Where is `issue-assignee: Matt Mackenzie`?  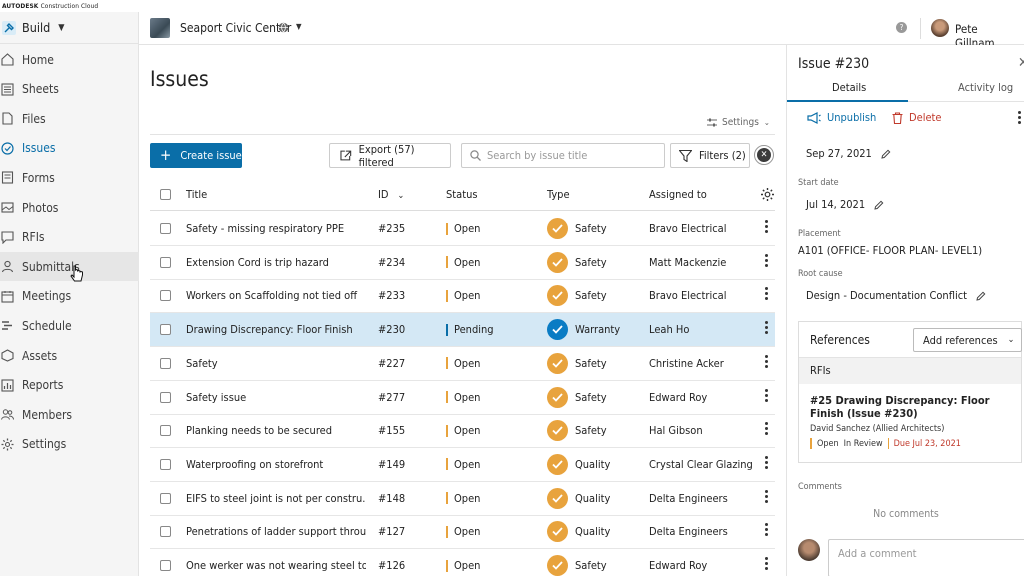
issue-assignee: Matt Mackenzie is located at coordinates (688, 262).